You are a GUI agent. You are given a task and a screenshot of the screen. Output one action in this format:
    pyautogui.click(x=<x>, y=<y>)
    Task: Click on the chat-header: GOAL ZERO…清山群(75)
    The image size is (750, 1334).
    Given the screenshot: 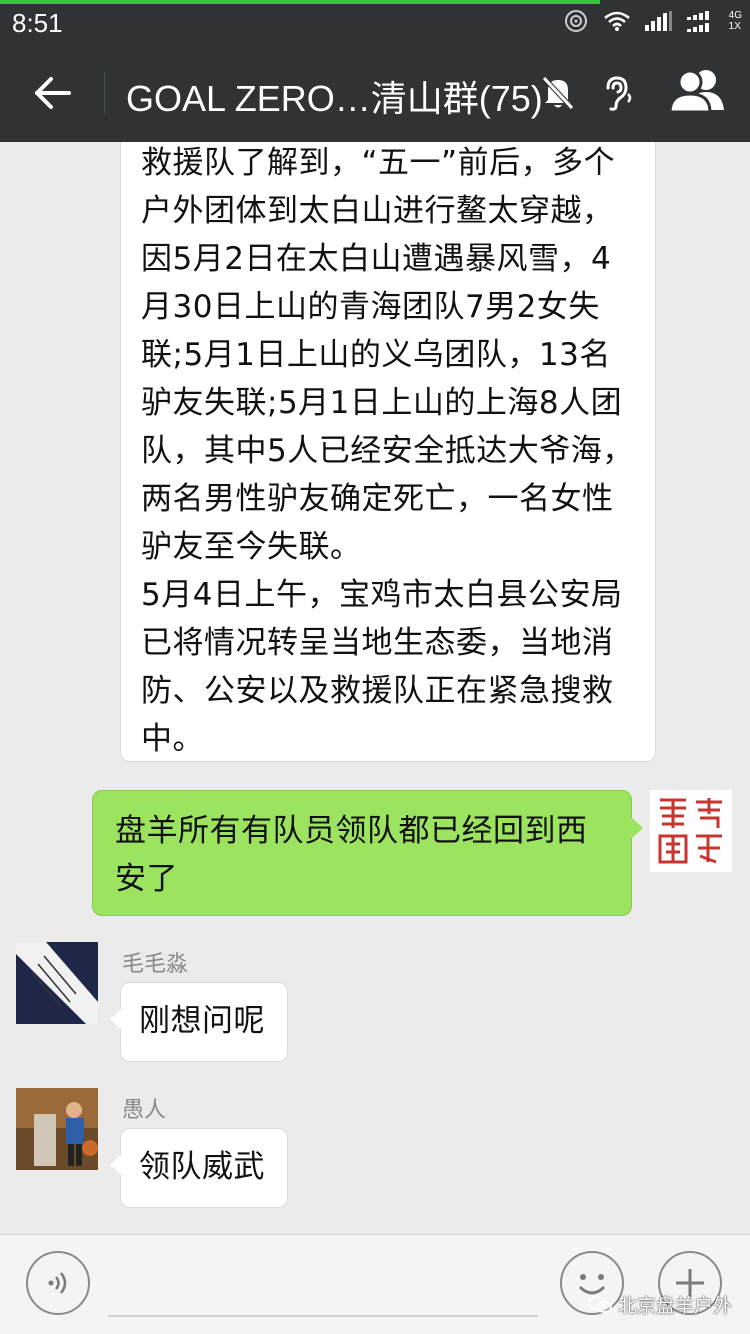 What is the action you would take?
    pyautogui.click(x=375, y=93)
    